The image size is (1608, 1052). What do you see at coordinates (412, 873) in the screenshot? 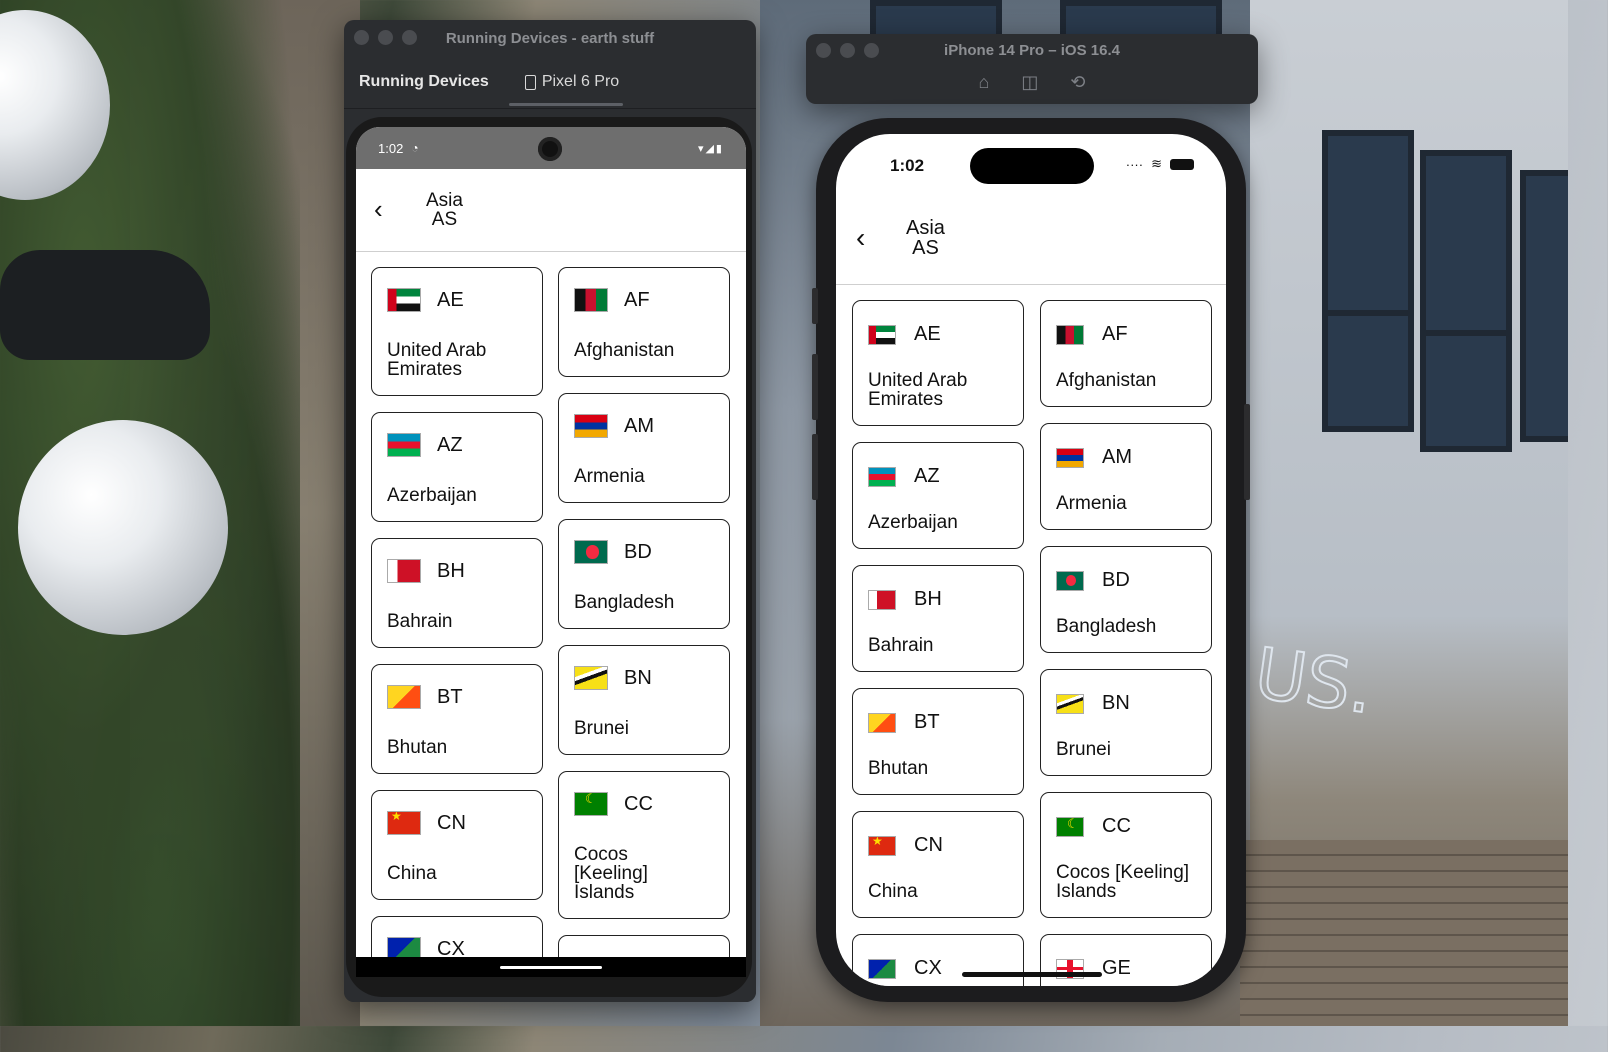
I see `country-name: China` at bounding box center [412, 873].